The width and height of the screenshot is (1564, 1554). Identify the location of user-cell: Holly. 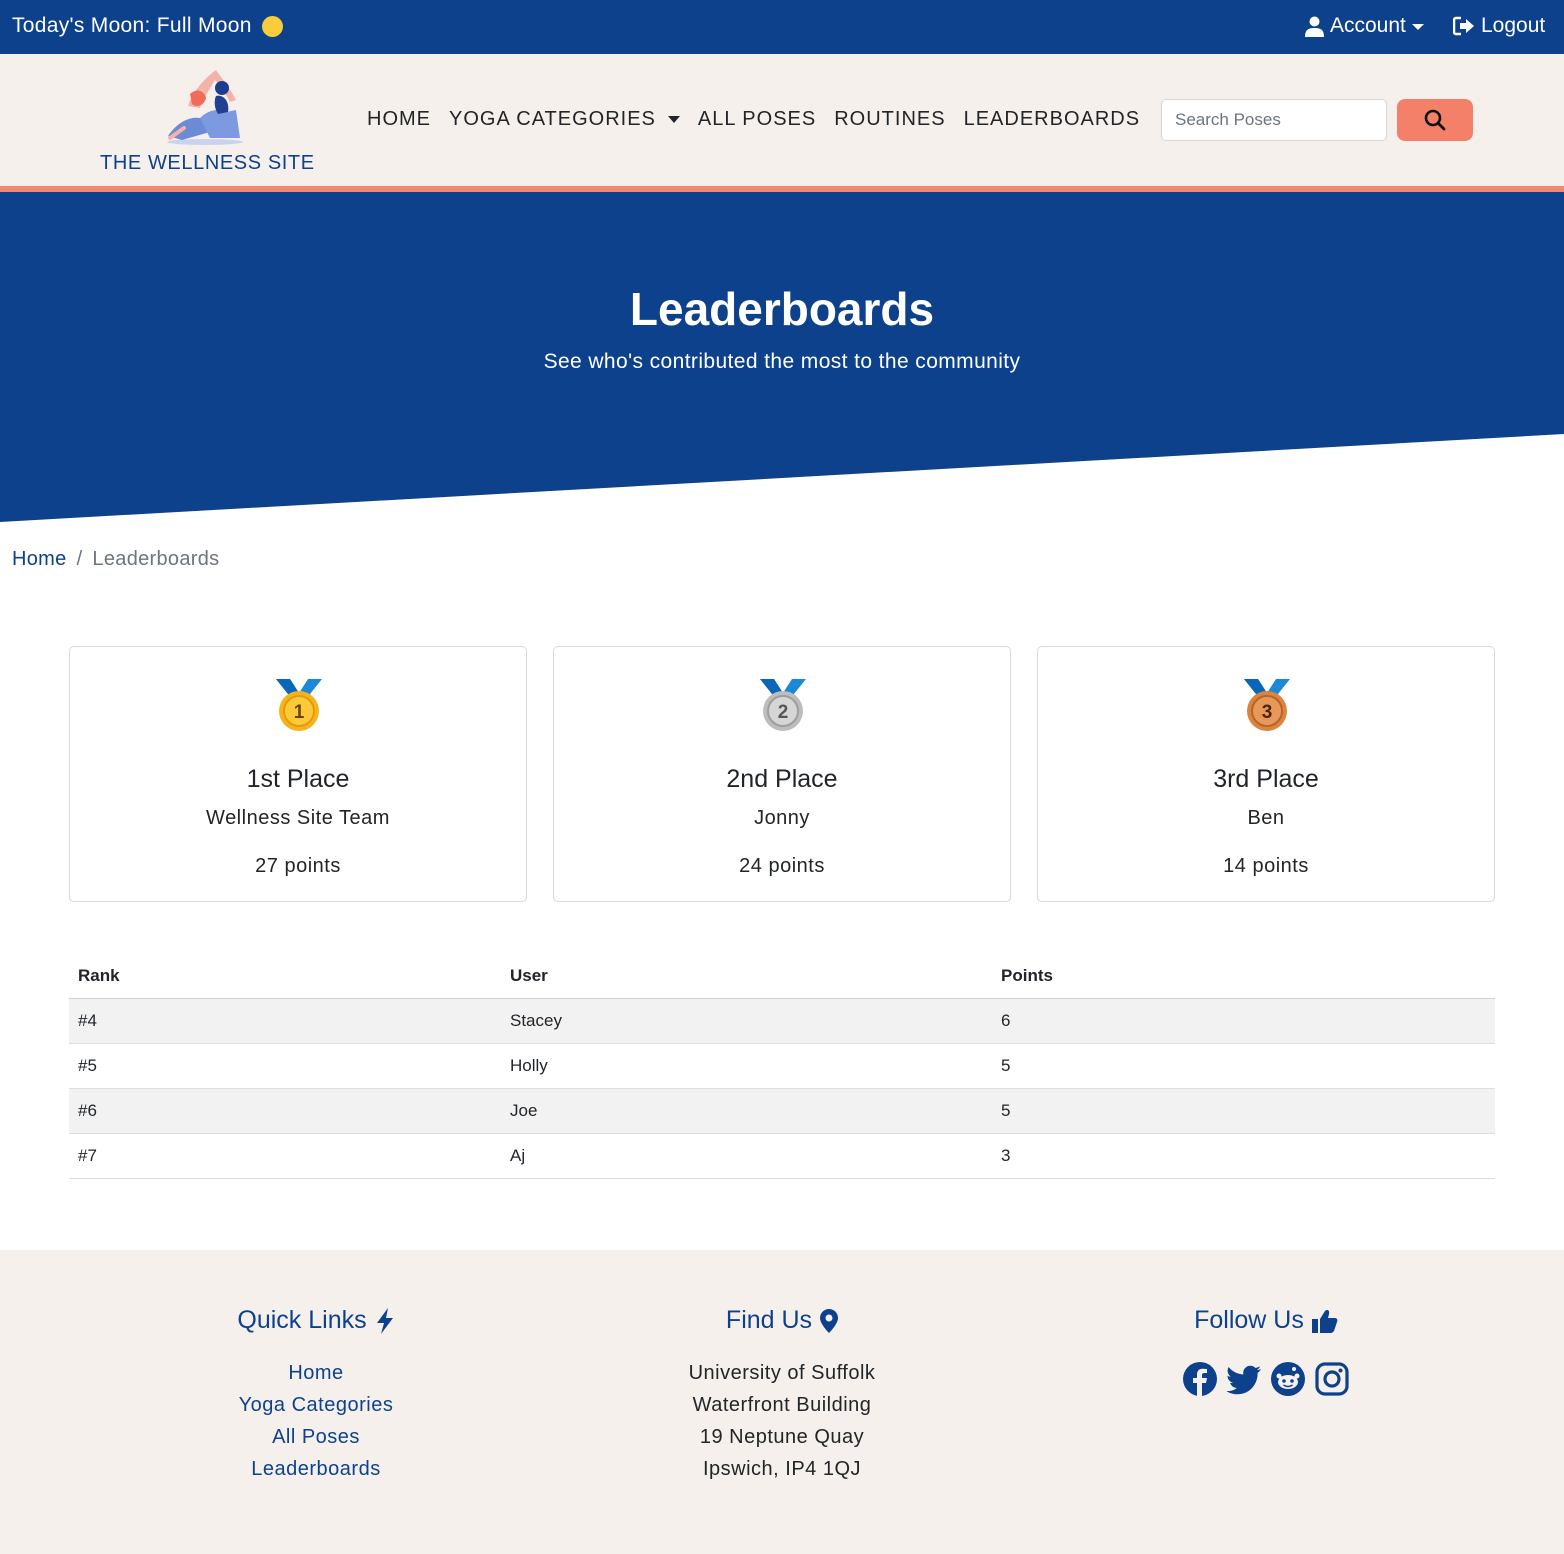
(746, 1066).